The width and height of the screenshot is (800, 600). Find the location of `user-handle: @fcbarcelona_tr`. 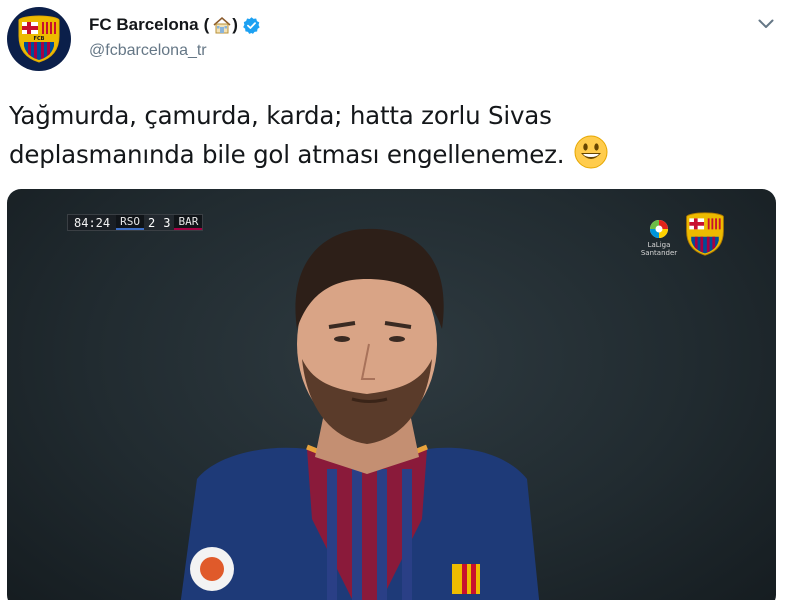

user-handle: @fcbarcelona_tr is located at coordinates (148, 51).